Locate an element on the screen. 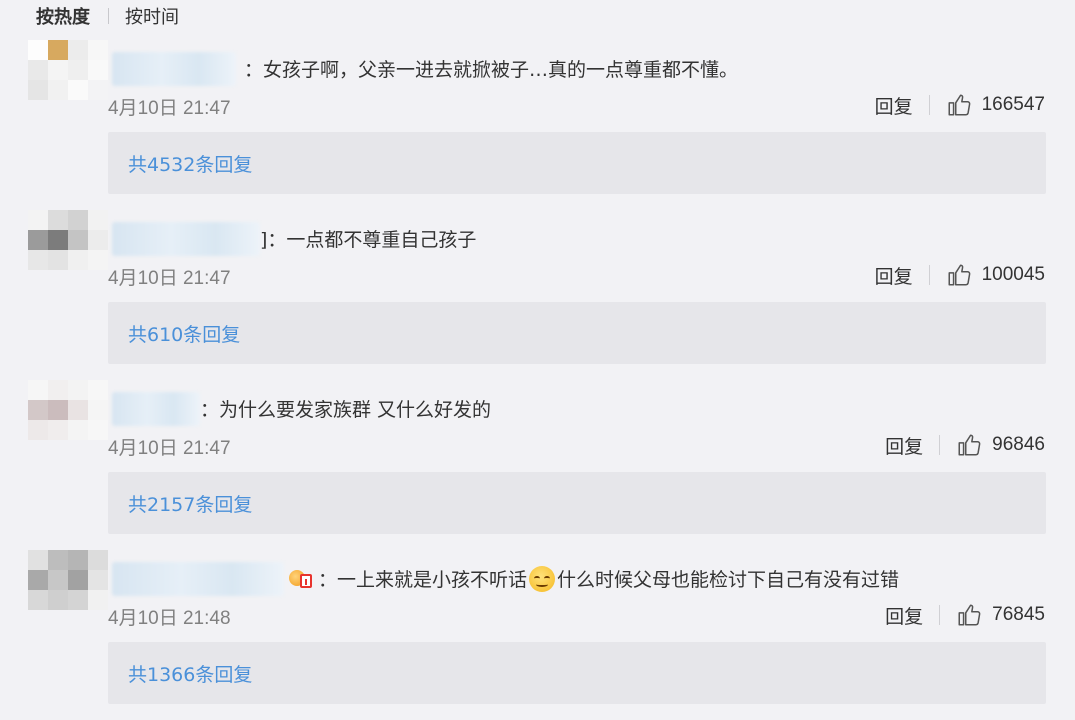 The width and height of the screenshot is (1075, 720). fan-badge-icon is located at coordinates (301, 579).